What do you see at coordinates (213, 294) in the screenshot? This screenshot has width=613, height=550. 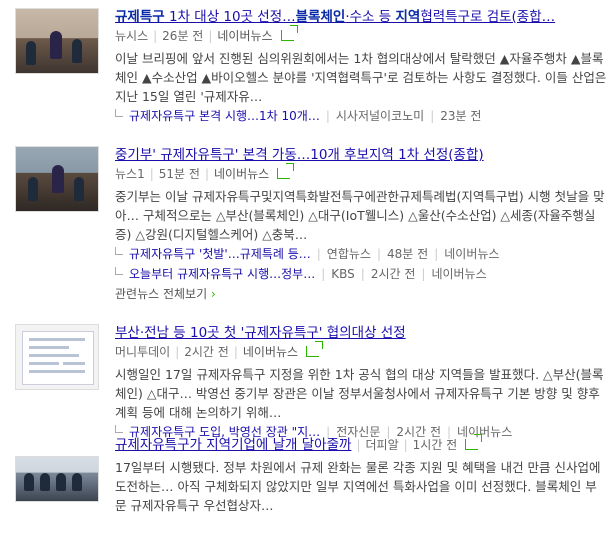 I see `chevron-right-icon: ›` at bounding box center [213, 294].